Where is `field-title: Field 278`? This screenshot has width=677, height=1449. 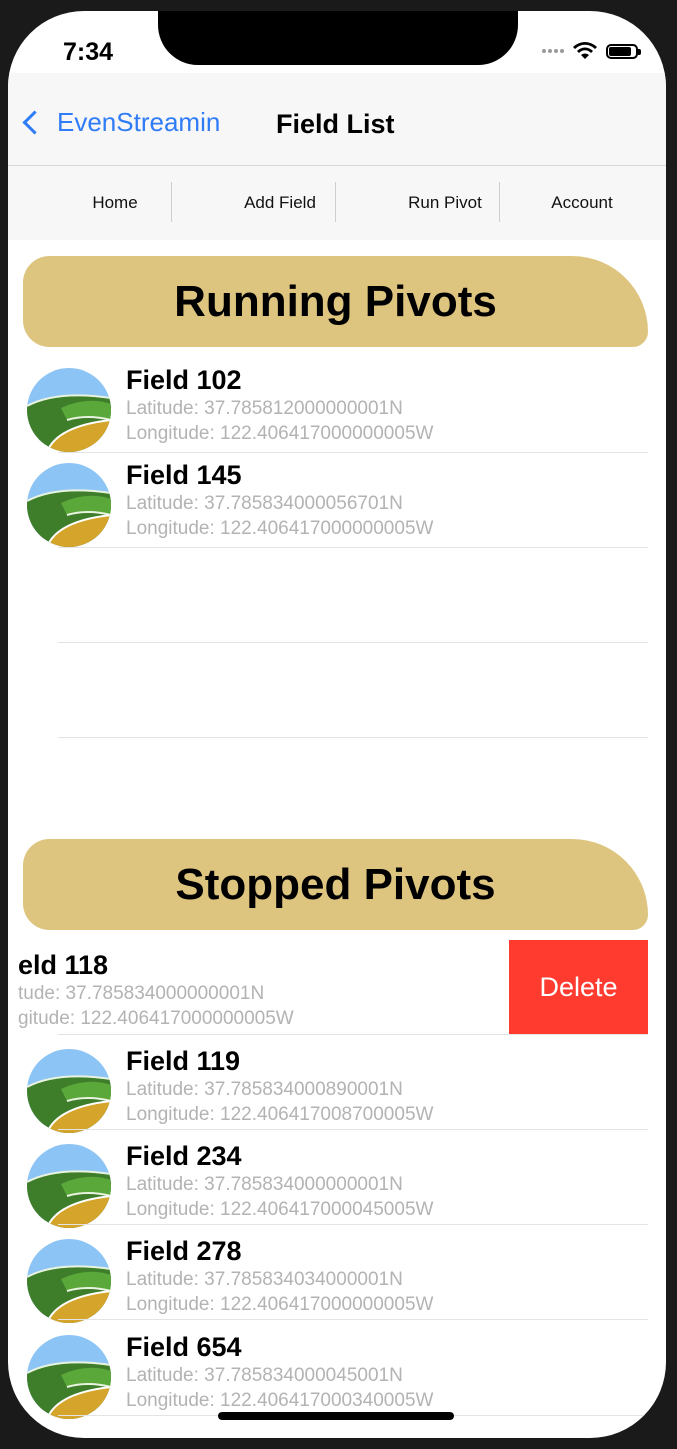
field-title: Field 278 is located at coordinates (184, 1251).